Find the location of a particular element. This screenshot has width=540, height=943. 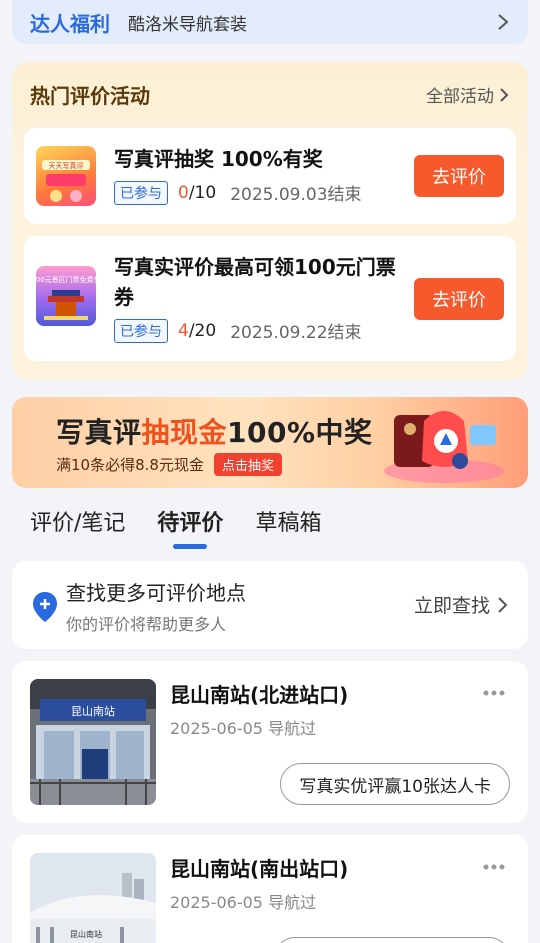

end-date: 2025.09.03结束 is located at coordinates (296, 195).